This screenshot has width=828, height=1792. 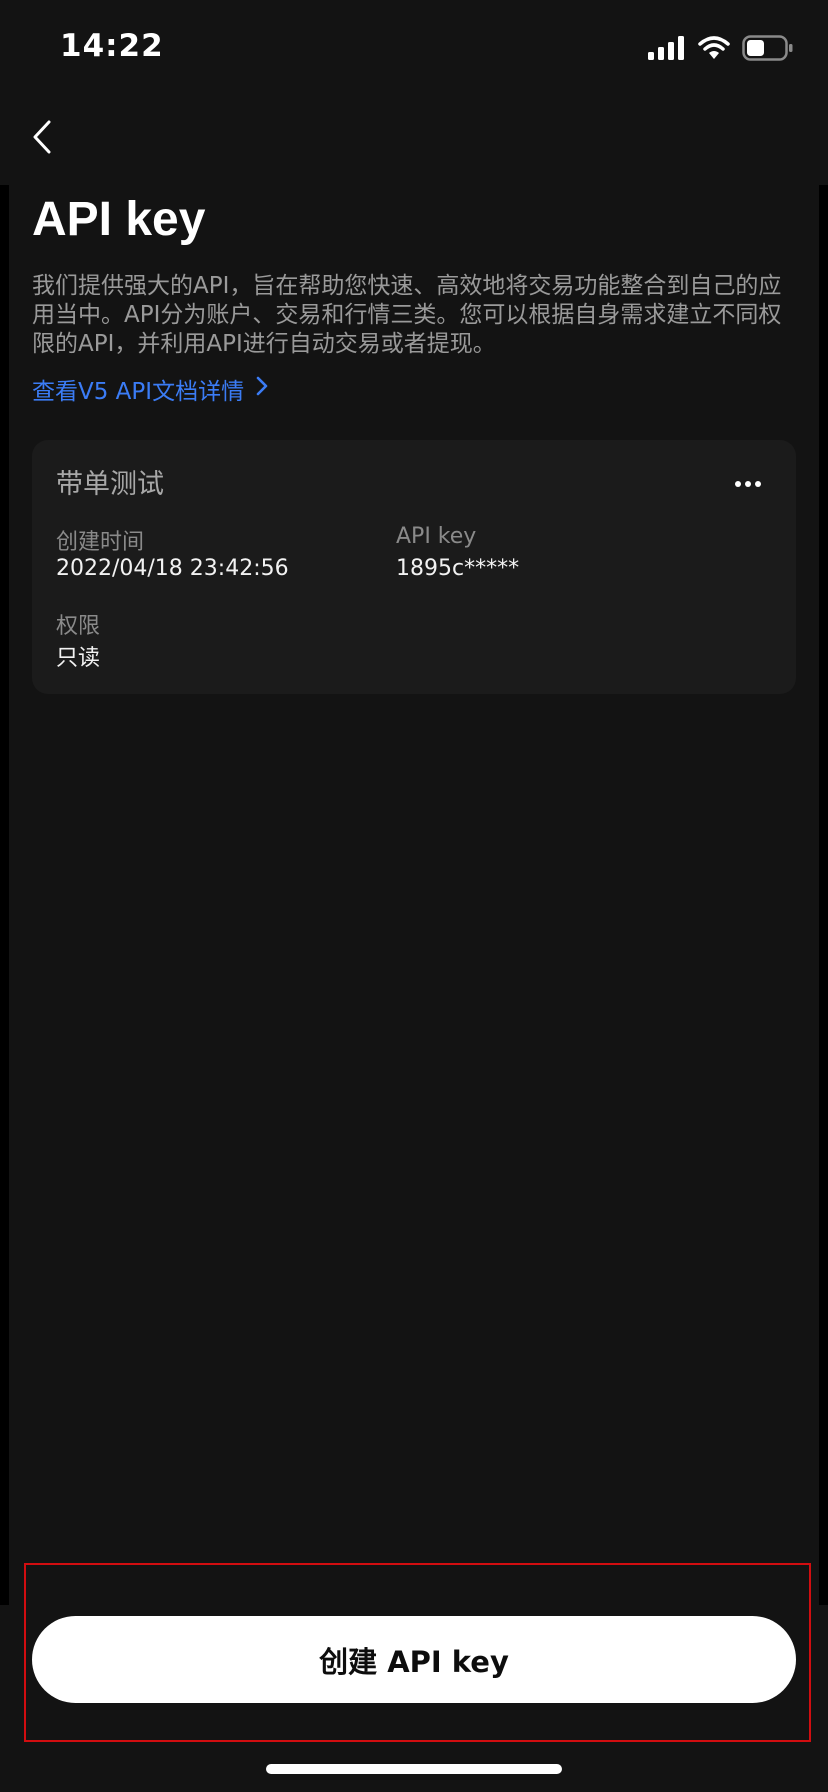 I want to click on page-title: API key, so click(x=119, y=219).